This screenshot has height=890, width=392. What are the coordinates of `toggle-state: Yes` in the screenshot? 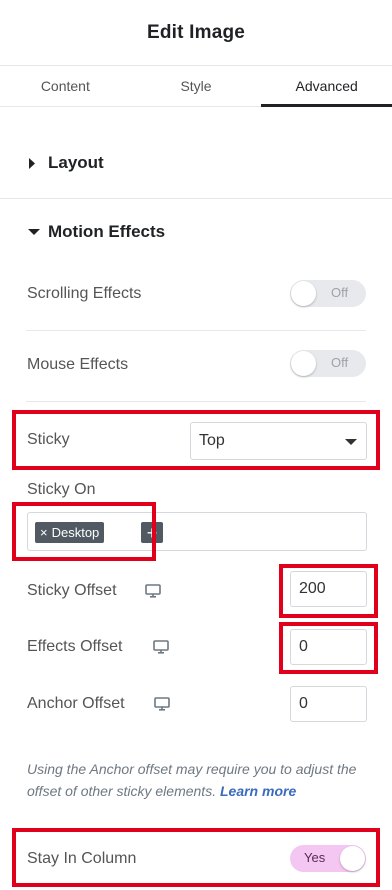 It's located at (315, 857).